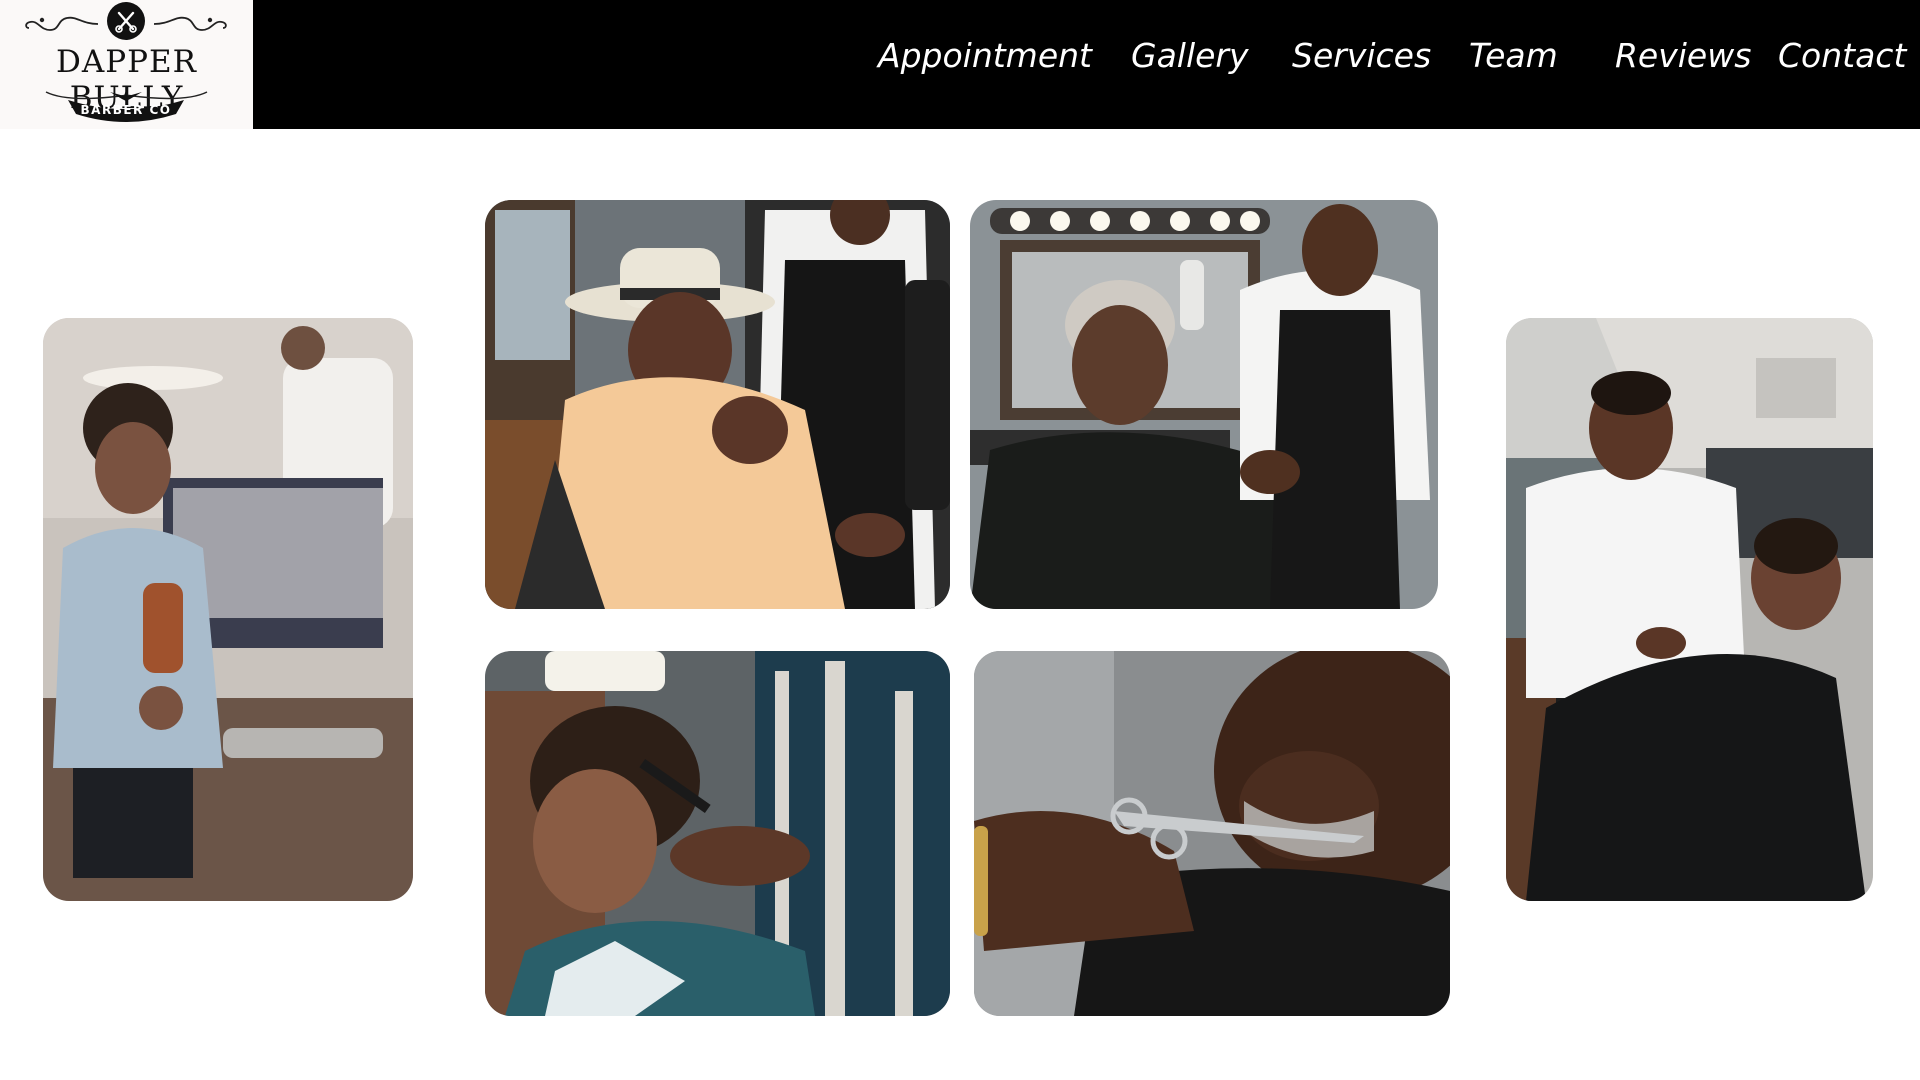 The image size is (1920, 1080). I want to click on scissors-emblem-icon, so click(126, 21).